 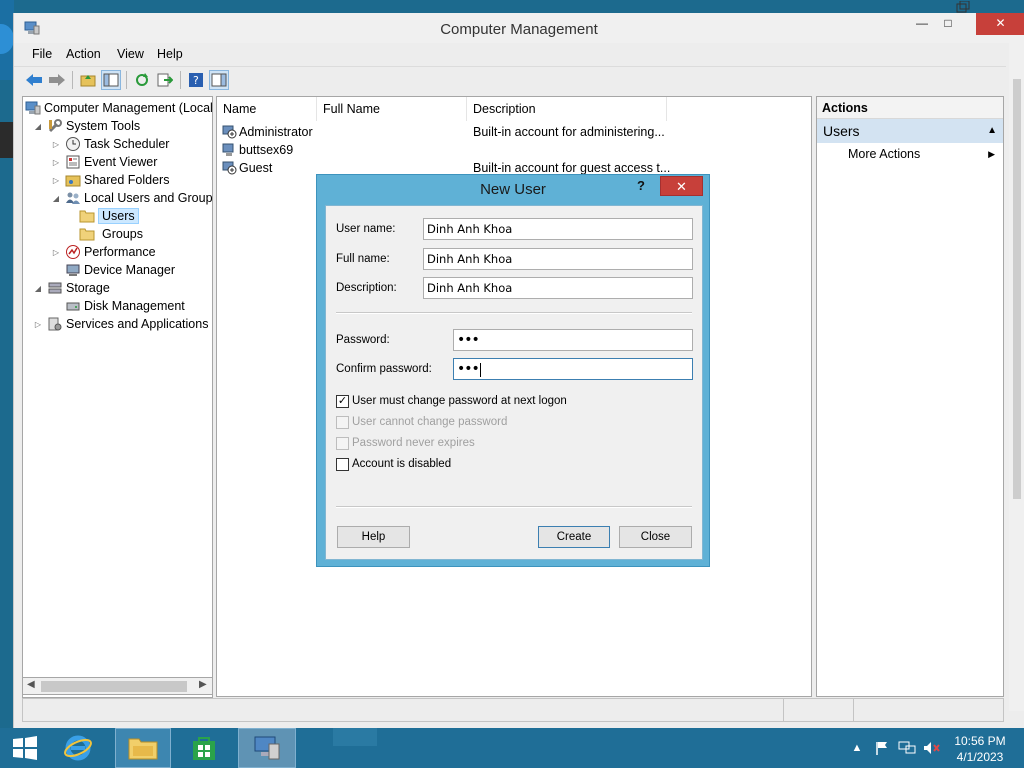 What do you see at coordinates (655, 537) in the screenshot?
I see `close-dialog-button: Close` at bounding box center [655, 537].